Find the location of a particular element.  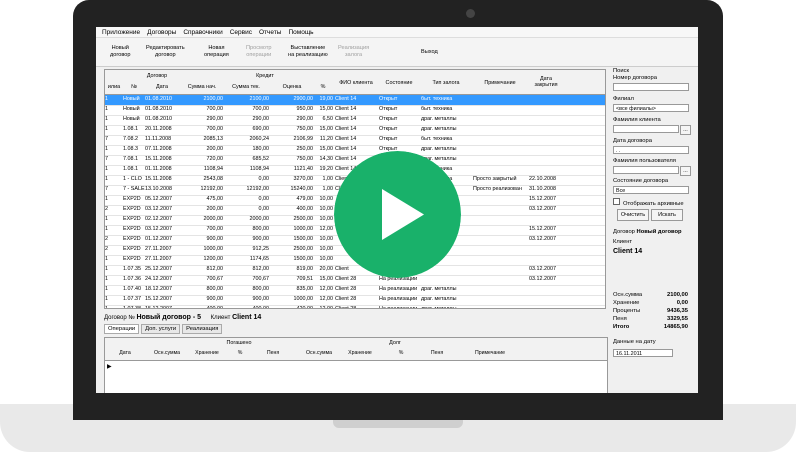

exit-button: Выход is located at coordinates (429, 52).